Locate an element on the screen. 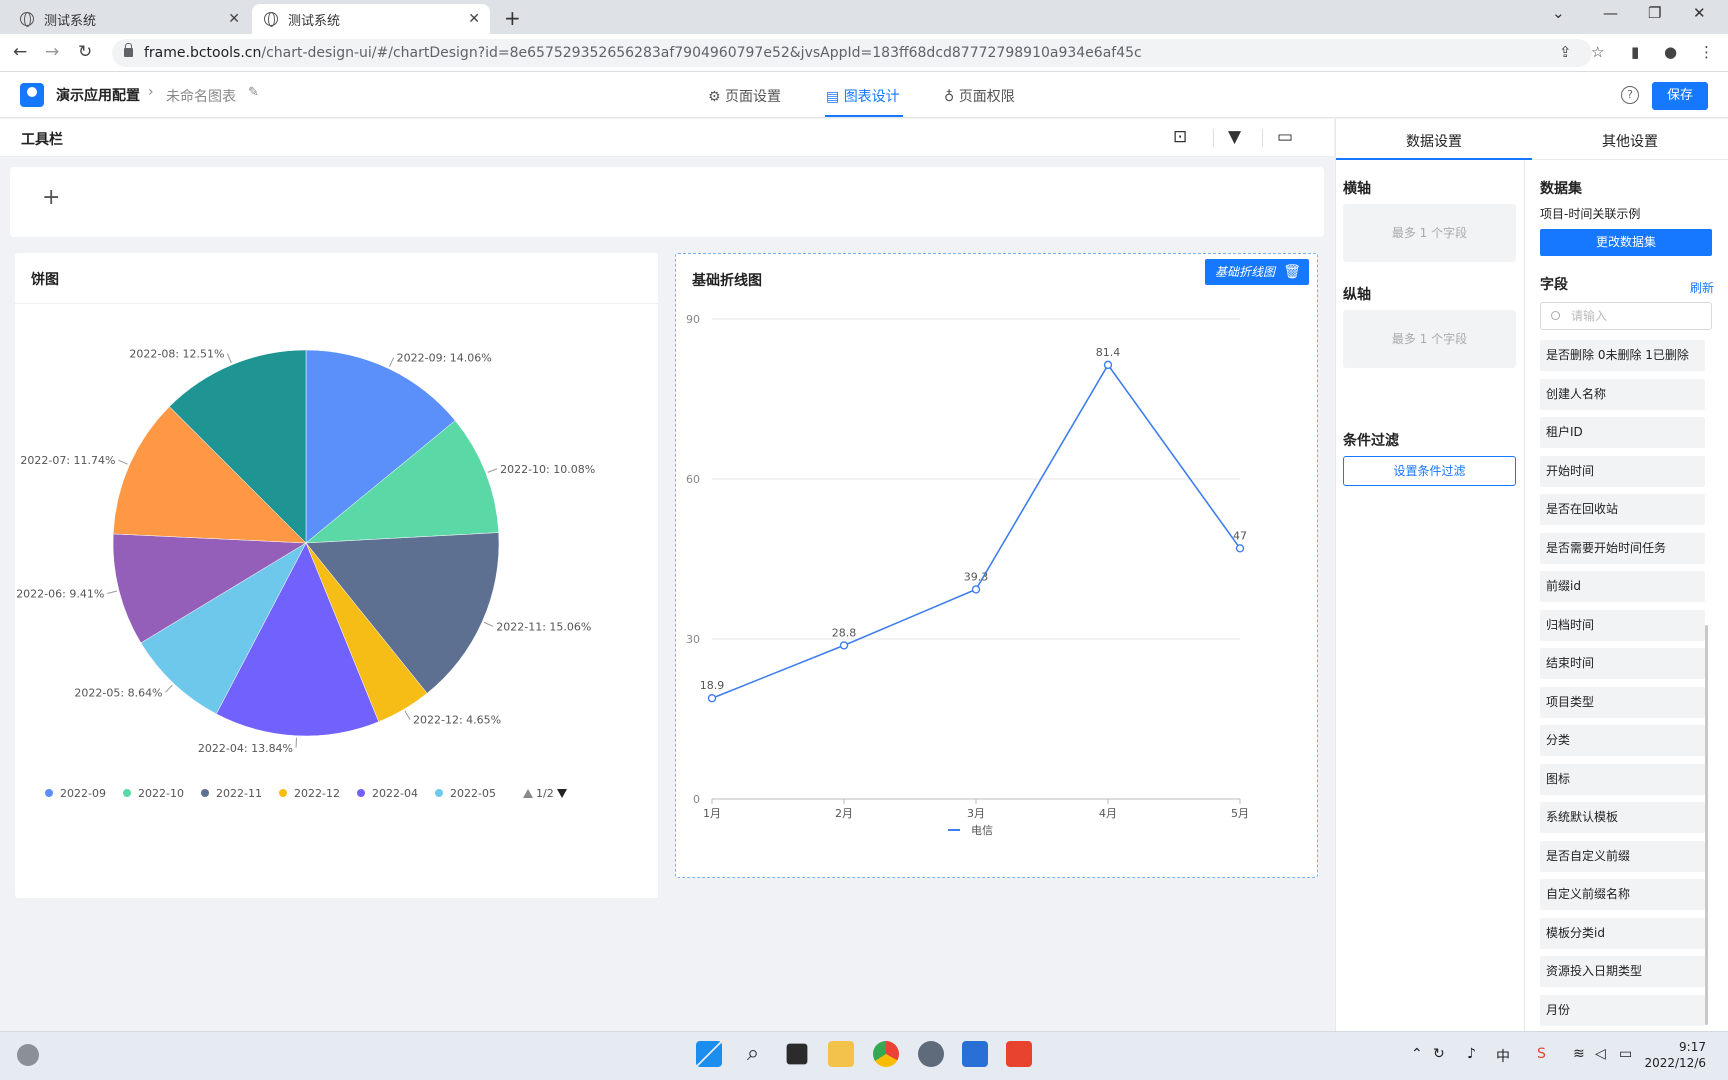 This screenshot has height=1080, width=1728. legend-item: 2022-09 is located at coordinates (83, 793).